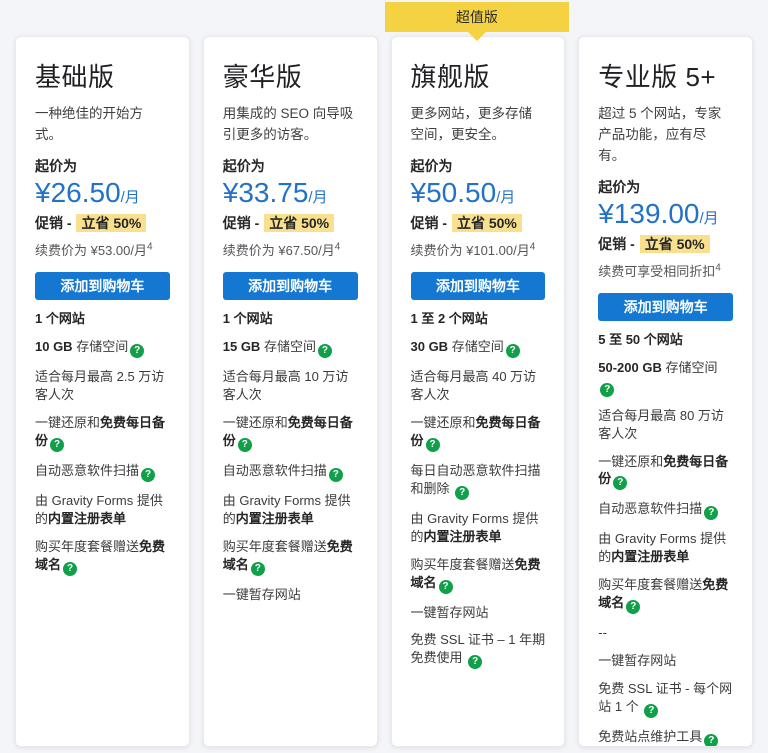 This screenshot has width=768, height=753. Describe the element at coordinates (478, 286) in the screenshot. I see `add-to-cart-button-3: 添加到购物车` at that location.